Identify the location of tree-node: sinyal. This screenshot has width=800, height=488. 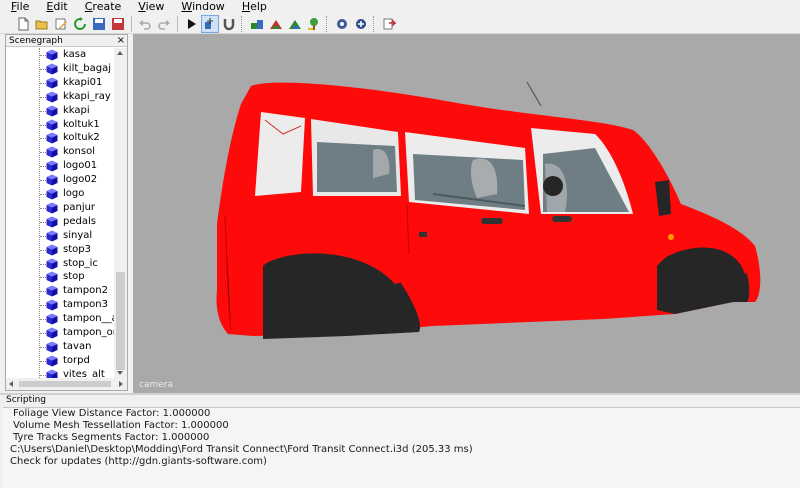
(60, 236).